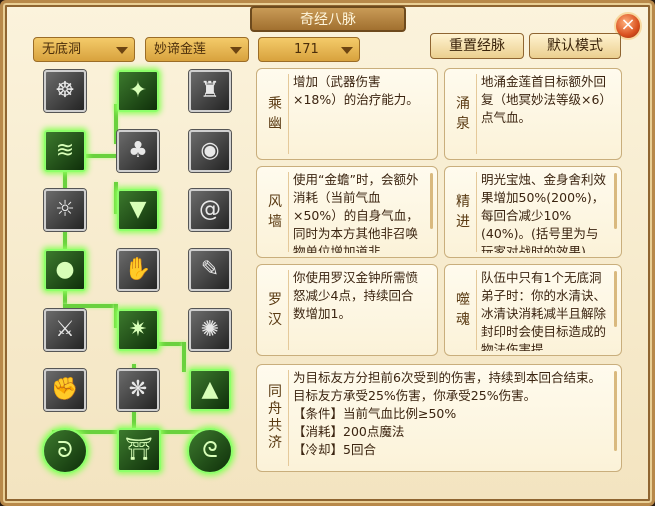  I want to click on skill-name: 精进, so click(463, 212).